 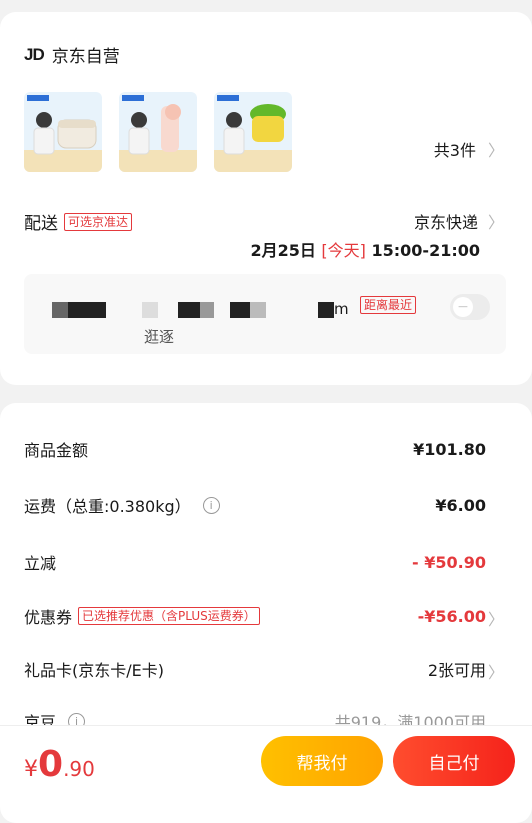 I want to click on shipping-value: ¥6.00, so click(x=460, y=505).